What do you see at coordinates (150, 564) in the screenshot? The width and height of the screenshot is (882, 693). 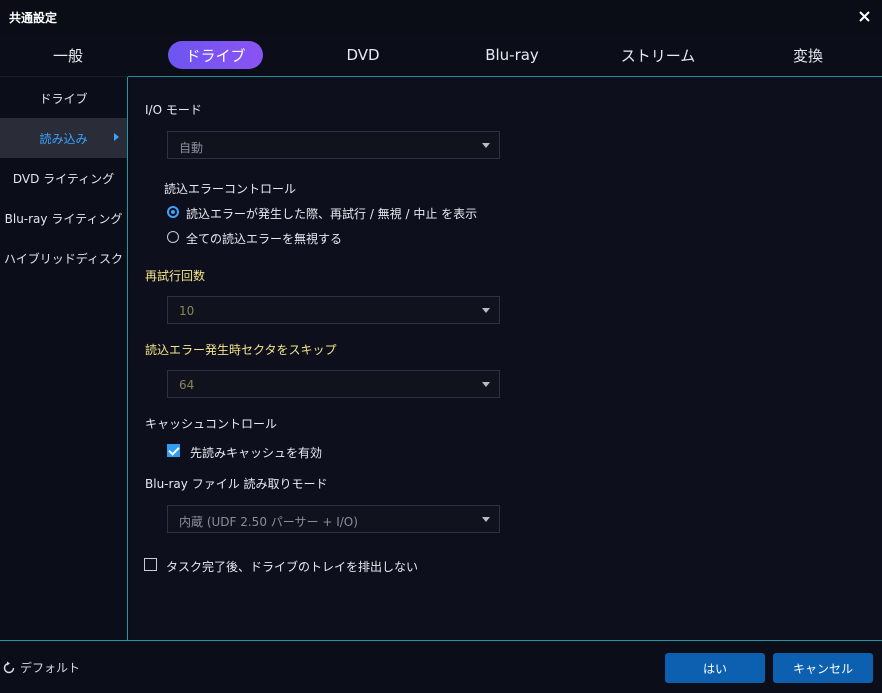 I see `no-eject-checkbox` at bounding box center [150, 564].